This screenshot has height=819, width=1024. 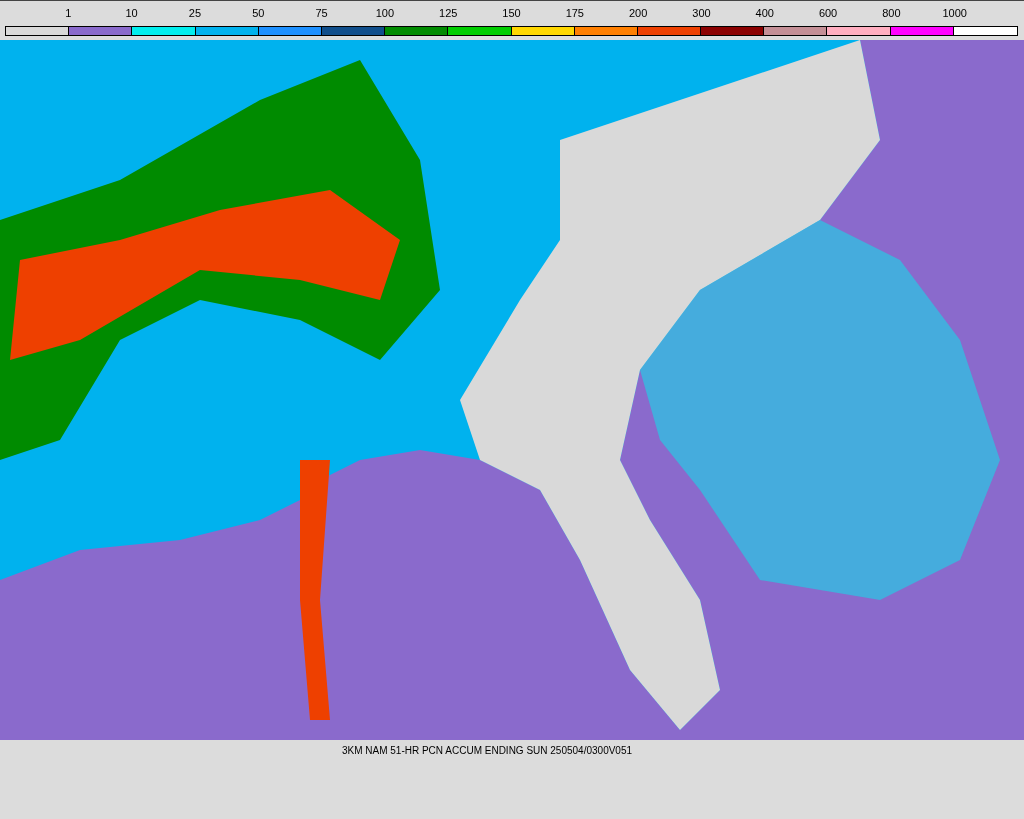 I want to click on legend-label: 400, so click(x=764, y=13).